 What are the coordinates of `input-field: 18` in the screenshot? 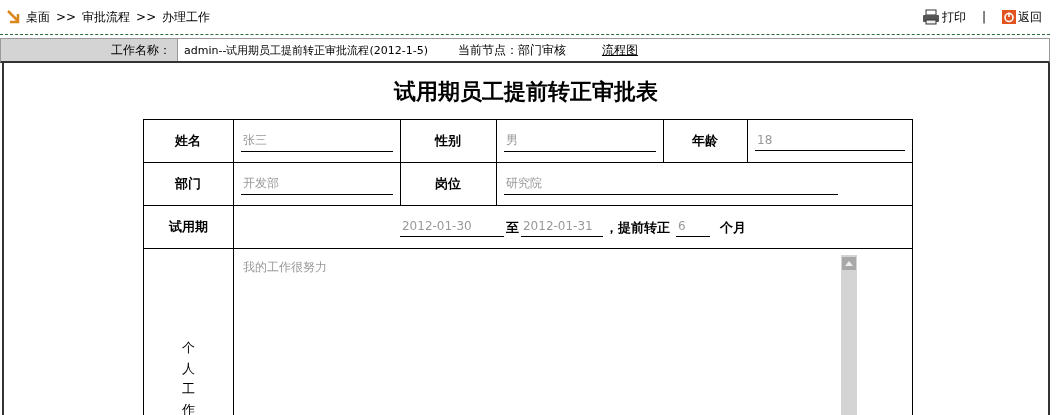 It's located at (830, 141).